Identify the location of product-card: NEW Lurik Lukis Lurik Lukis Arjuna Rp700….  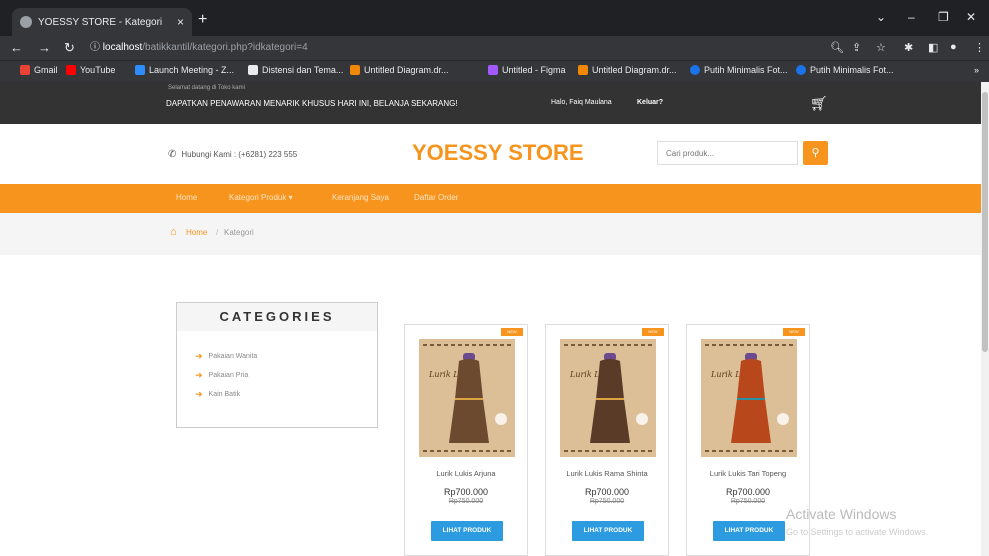
(466, 440).